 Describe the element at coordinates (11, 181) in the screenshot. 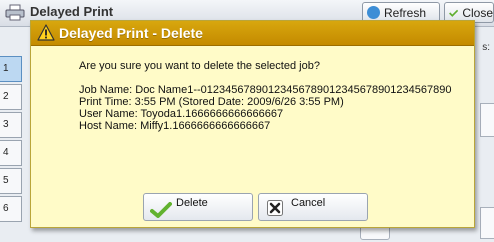

I see `job-row: 5` at that location.